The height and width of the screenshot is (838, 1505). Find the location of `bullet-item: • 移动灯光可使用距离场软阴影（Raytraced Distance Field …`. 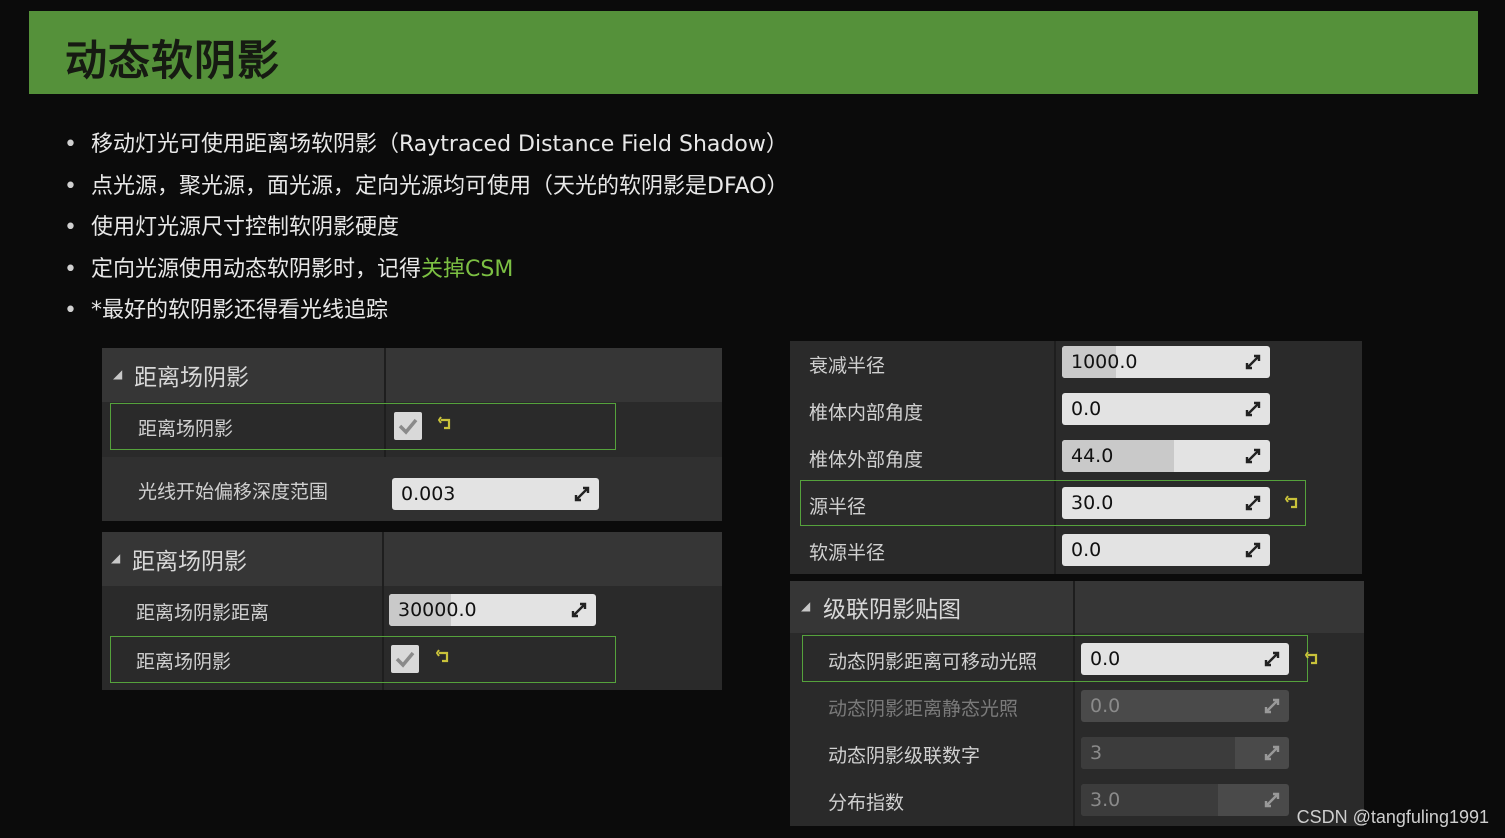

bullet-item: • 移动灯光可使用距离场软阴影（Raytraced Distance Field … is located at coordinates (426, 145).